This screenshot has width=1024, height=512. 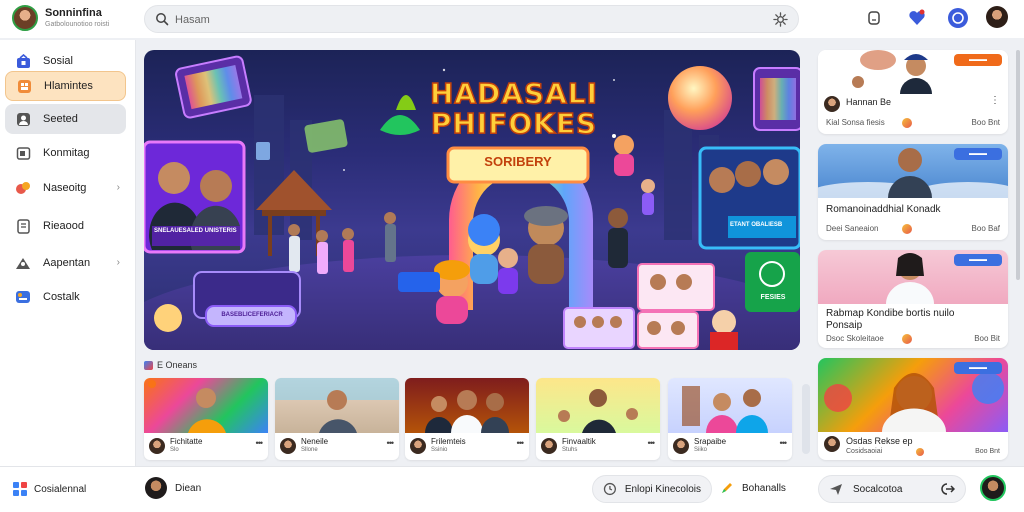 I want to click on video-card: Finvaaltik Stuhs •••, so click(x=598, y=419).